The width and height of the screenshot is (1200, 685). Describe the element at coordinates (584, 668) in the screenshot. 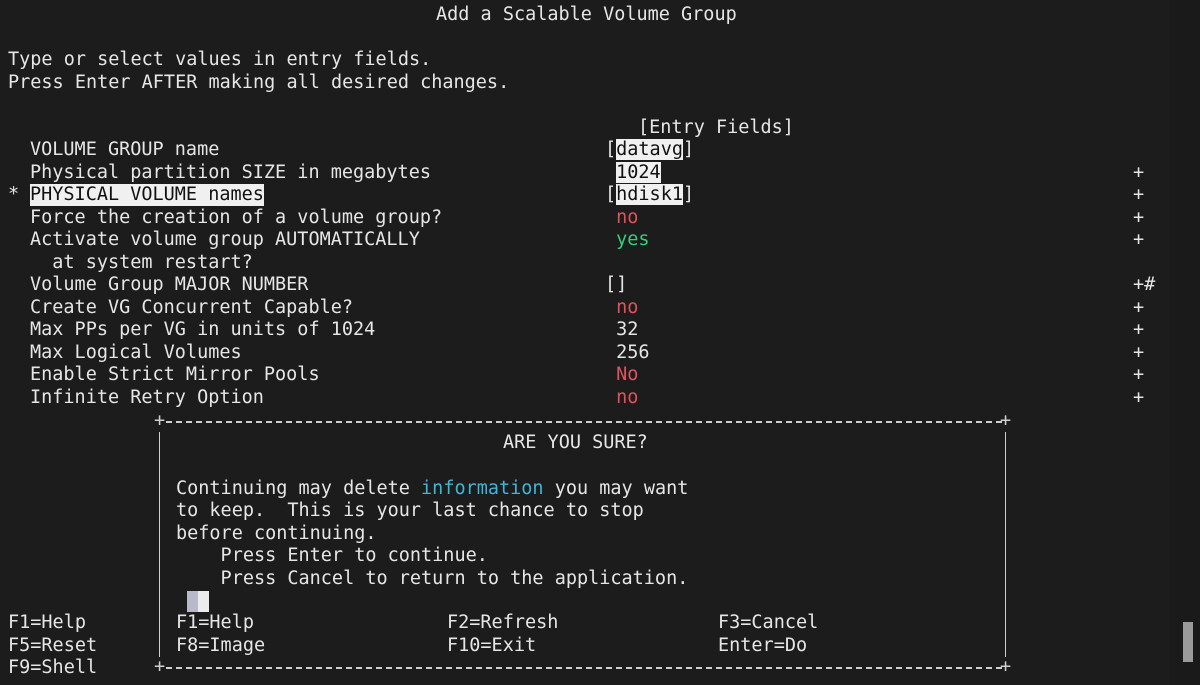

I see `dialog-border-bottom` at that location.